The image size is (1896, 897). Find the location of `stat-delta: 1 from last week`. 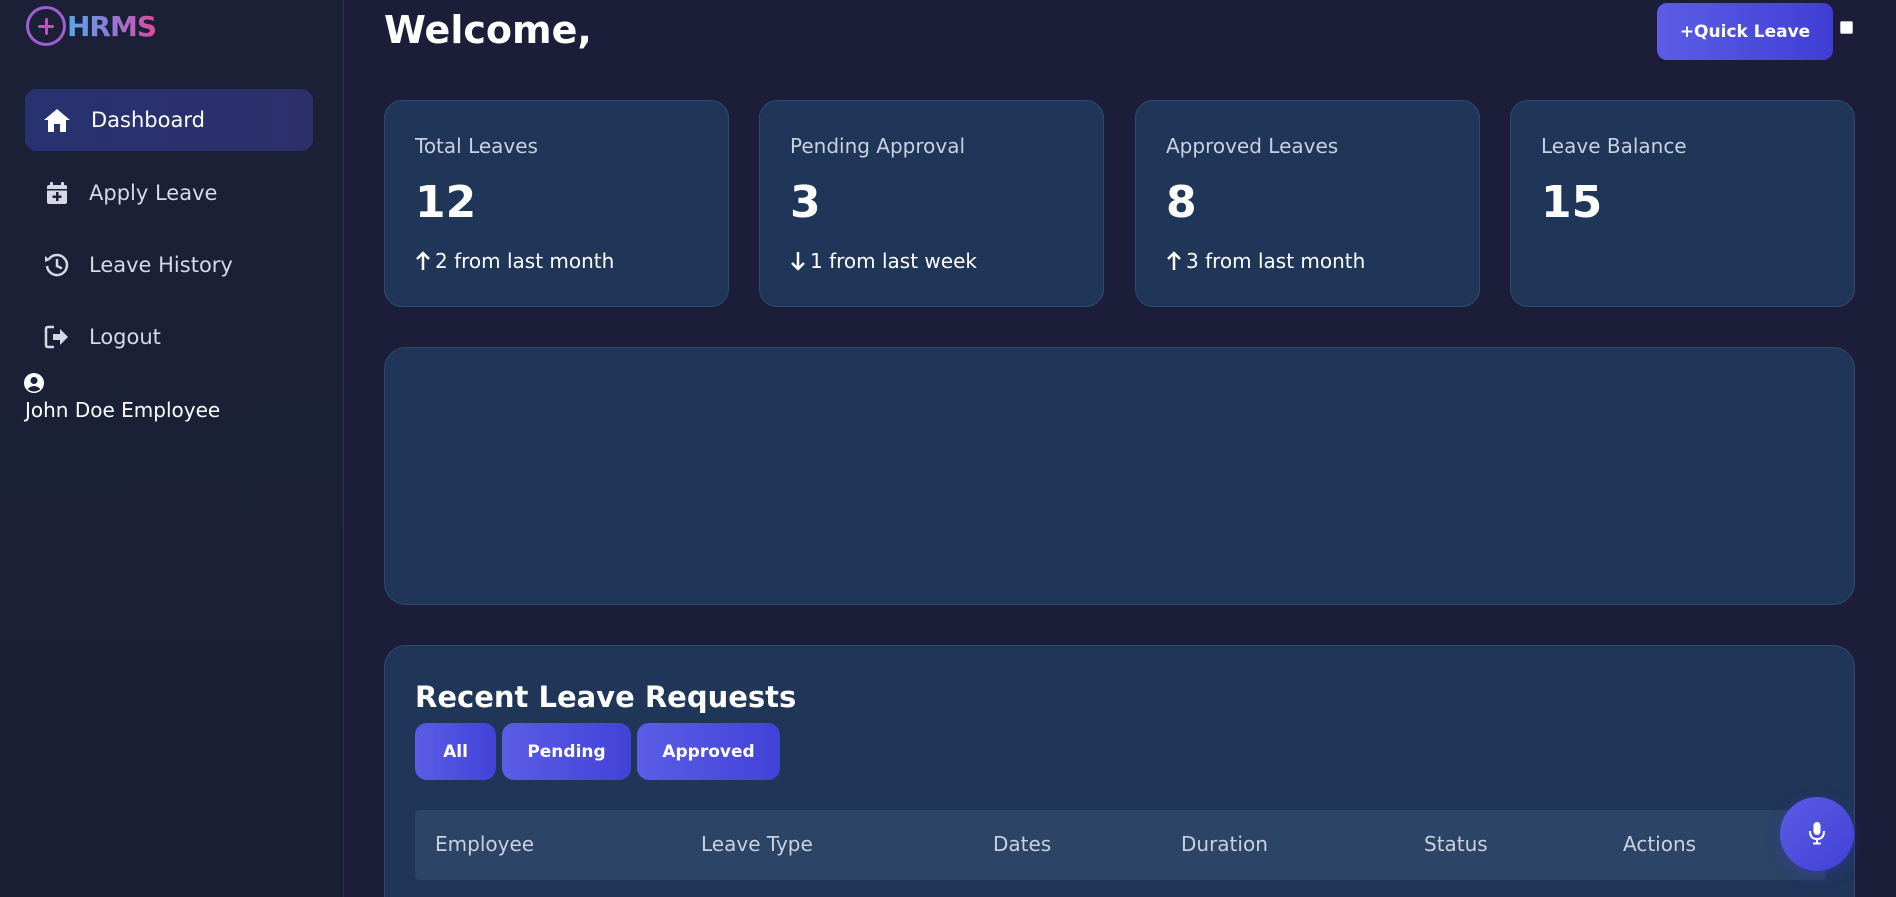

stat-delta: 1 from last week is located at coordinates (883, 261).